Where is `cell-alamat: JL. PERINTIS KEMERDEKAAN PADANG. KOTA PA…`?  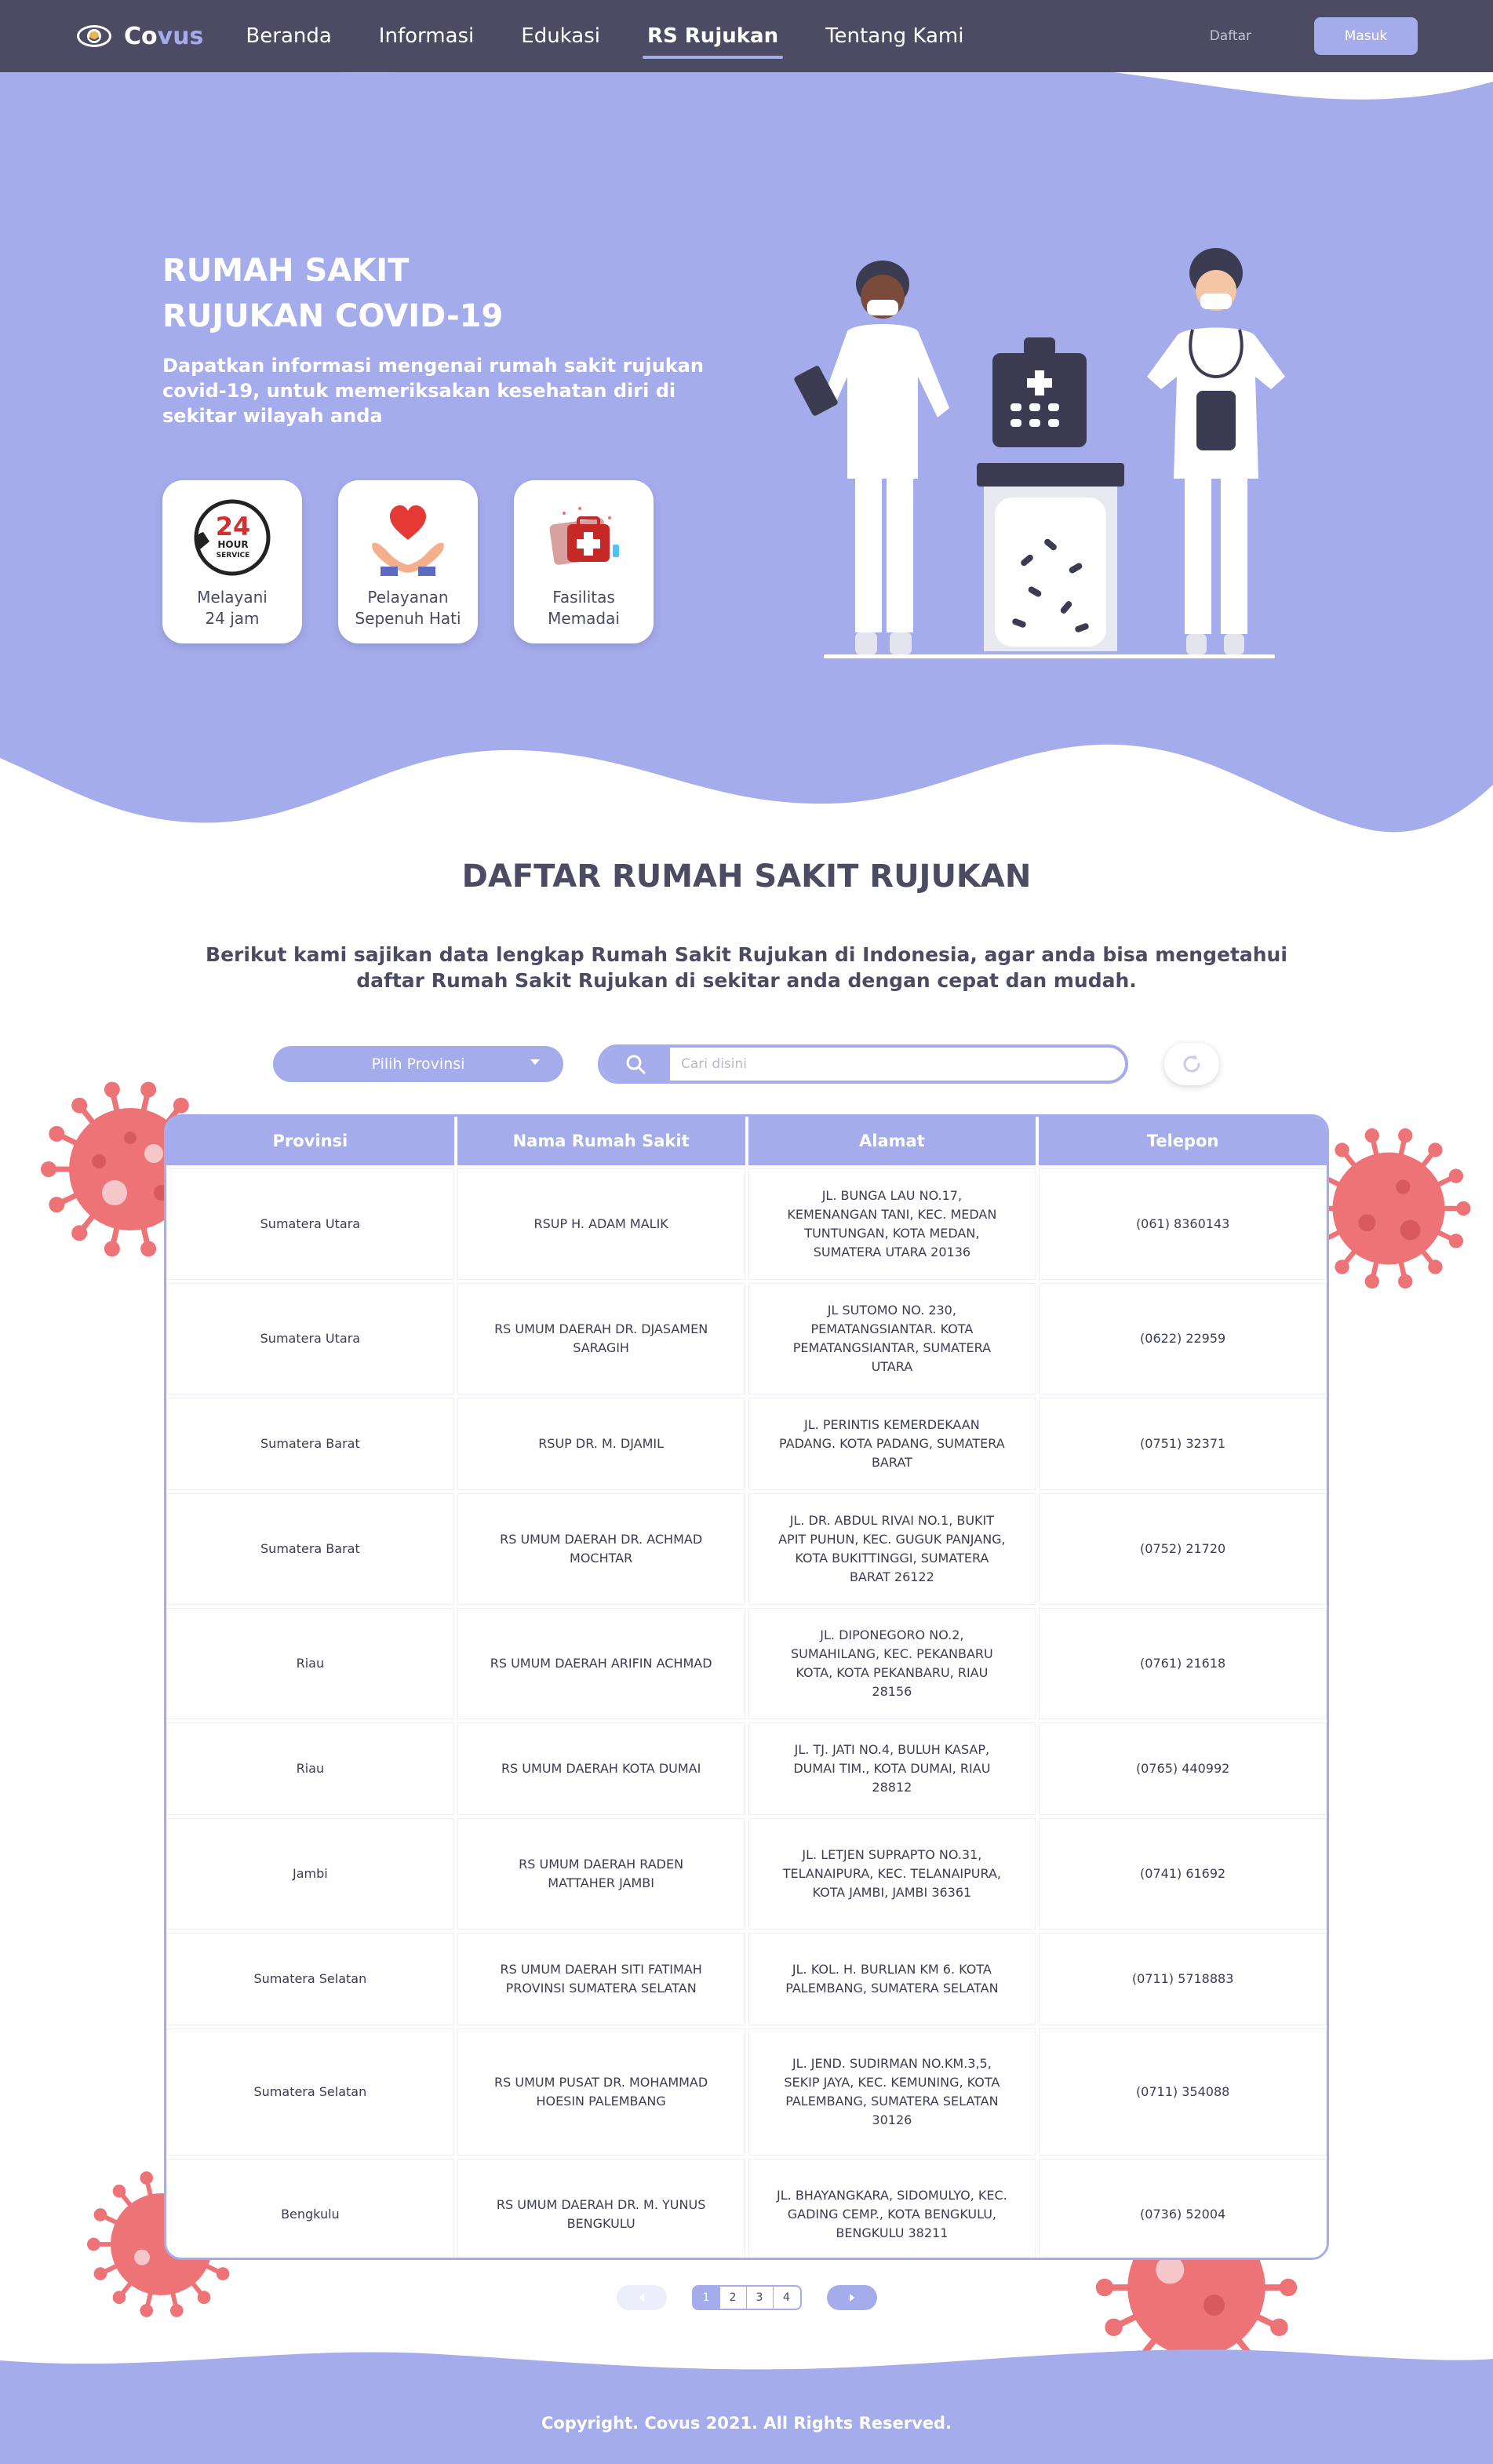
cell-alamat: JL. PERINTIS KEMERDEKAAN PADANG. KOTA PA… is located at coordinates (892, 1444).